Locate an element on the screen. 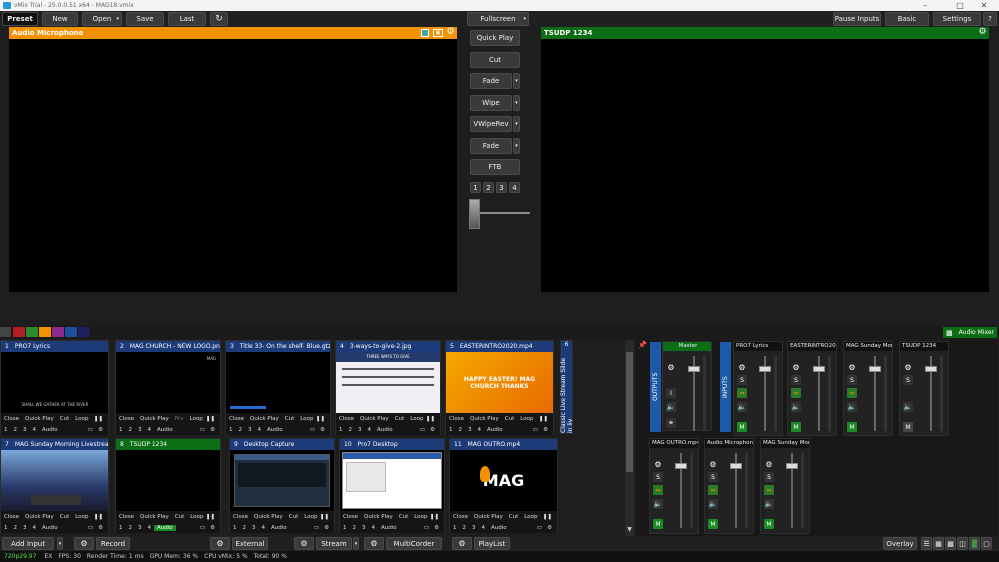 This screenshot has width=999, height=562. input-5-overlay-3: 3 is located at coordinates (470, 430).